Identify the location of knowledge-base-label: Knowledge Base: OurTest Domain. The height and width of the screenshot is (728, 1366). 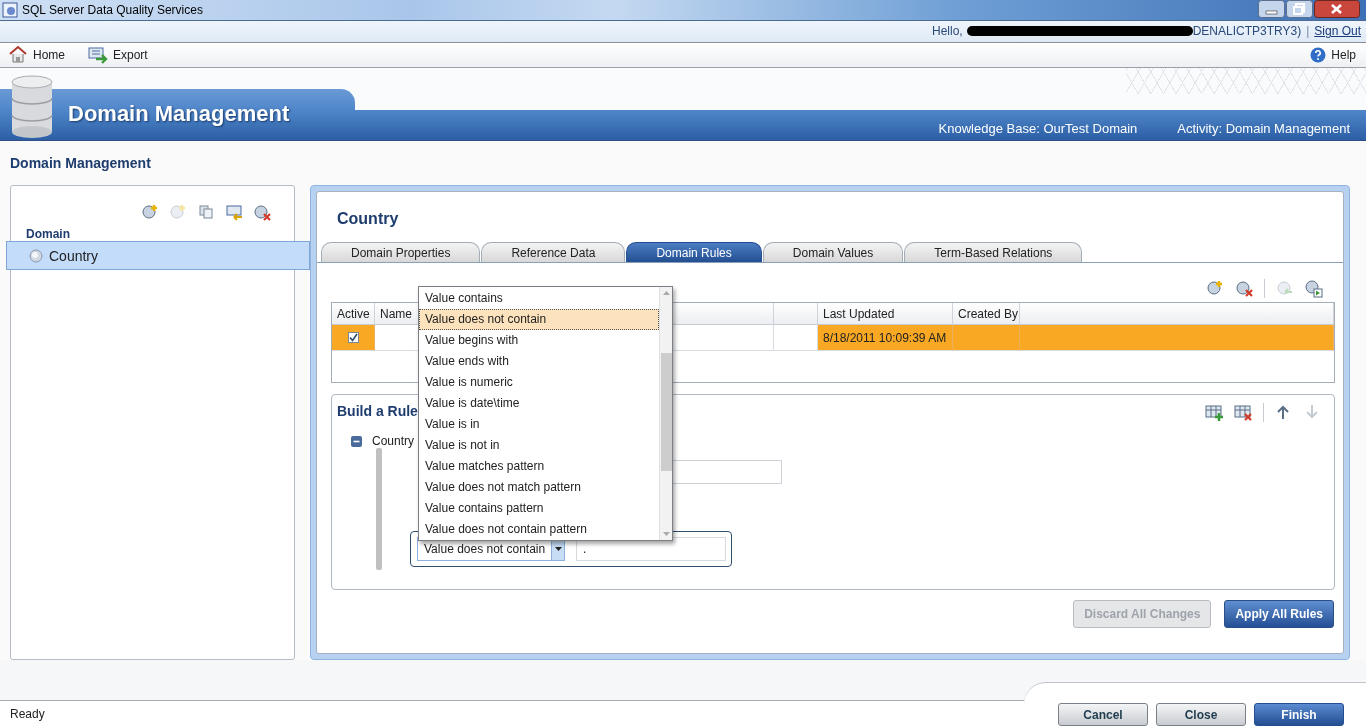
(1038, 129).